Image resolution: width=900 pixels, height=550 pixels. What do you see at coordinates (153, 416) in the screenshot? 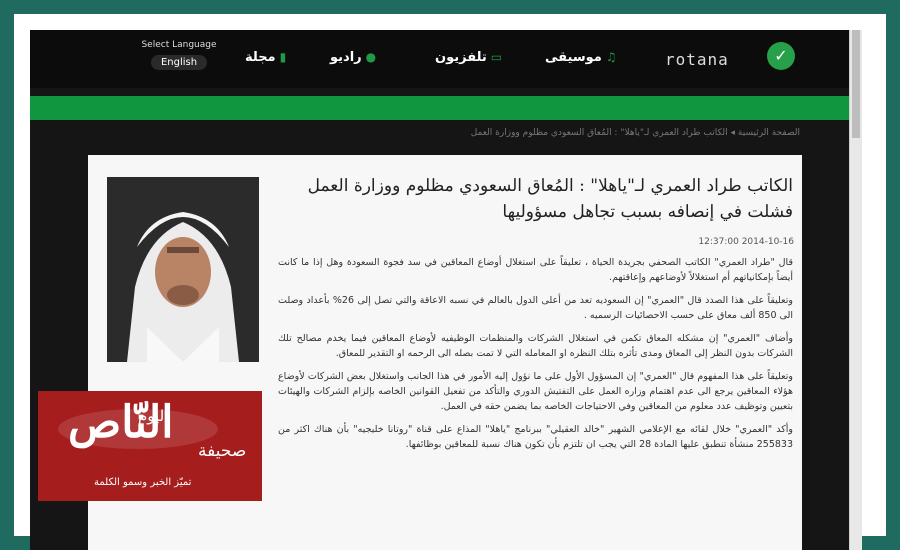
I see `badge-today: اليوم` at bounding box center [153, 416].